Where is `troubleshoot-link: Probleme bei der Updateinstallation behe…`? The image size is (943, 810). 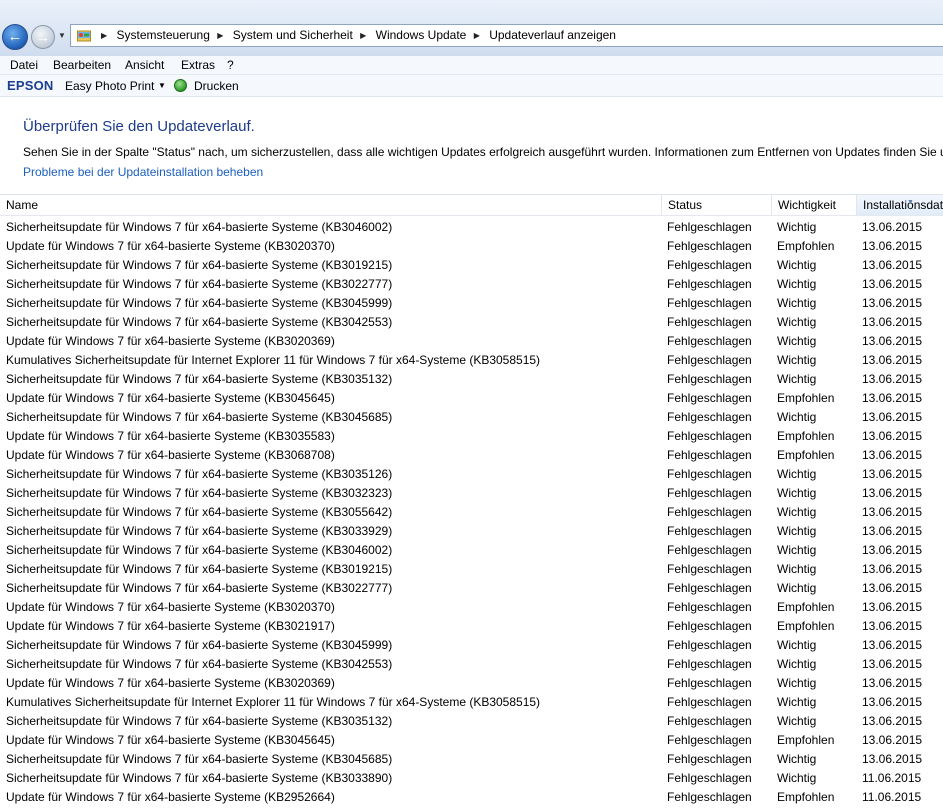 troubleshoot-link: Probleme bei der Updateinstallation behe… is located at coordinates (143, 172).